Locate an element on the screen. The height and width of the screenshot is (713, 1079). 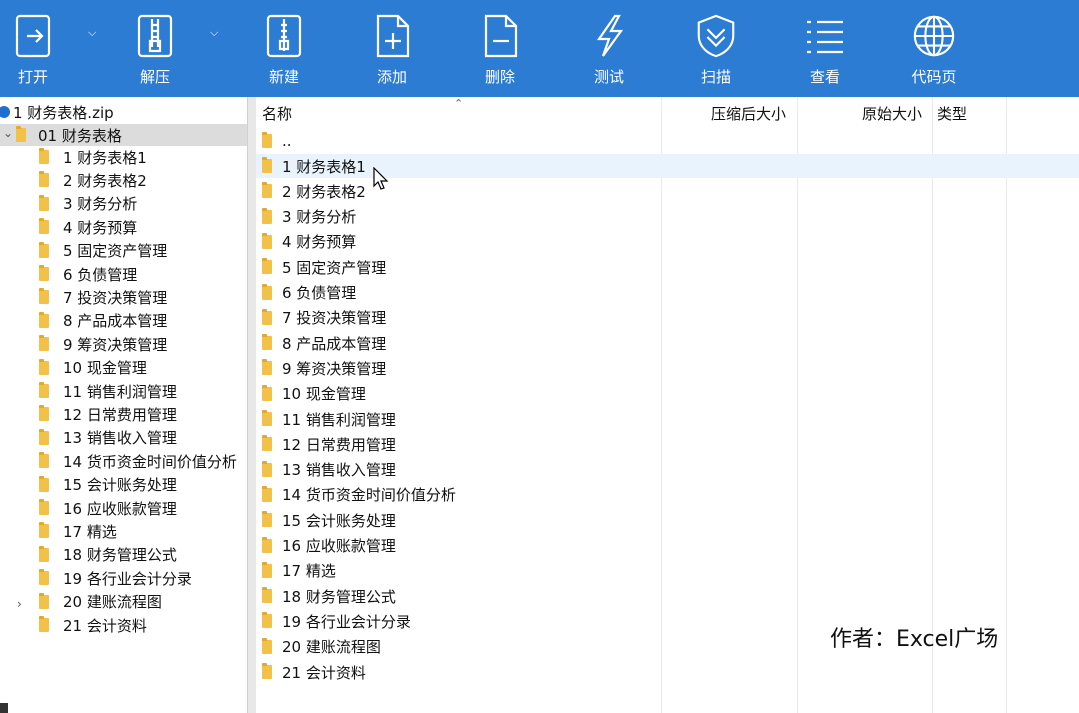
tree-item: 1 财务表格1 is located at coordinates (93, 157).